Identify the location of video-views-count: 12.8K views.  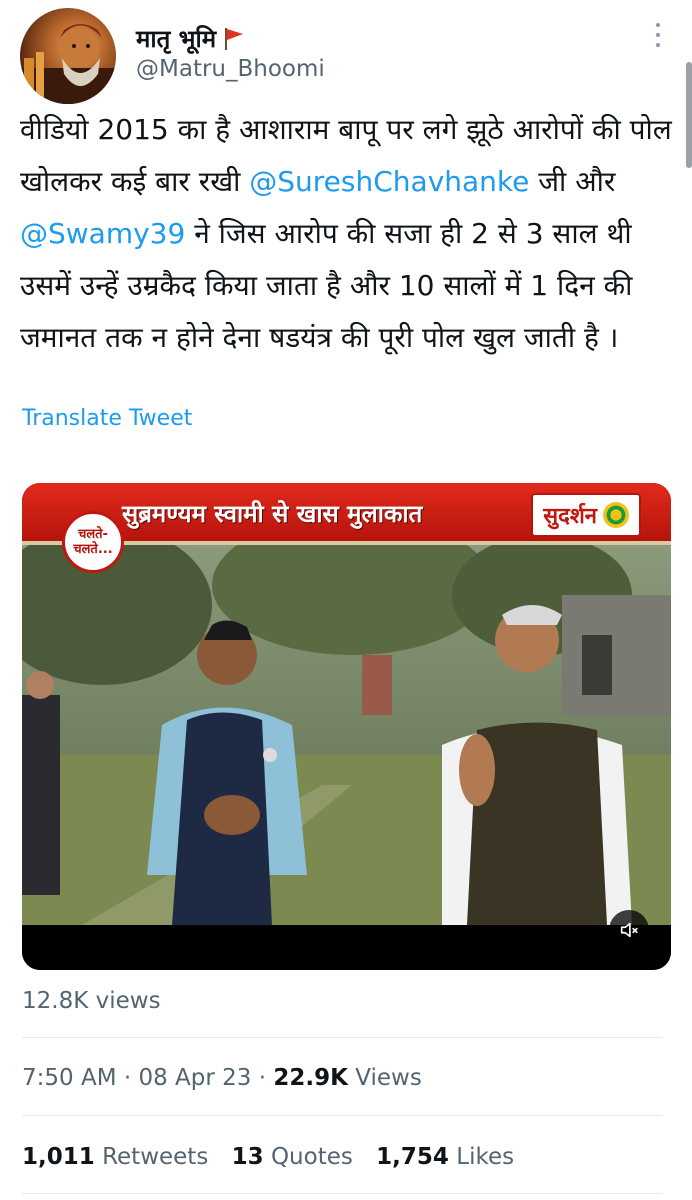
(91, 1001).